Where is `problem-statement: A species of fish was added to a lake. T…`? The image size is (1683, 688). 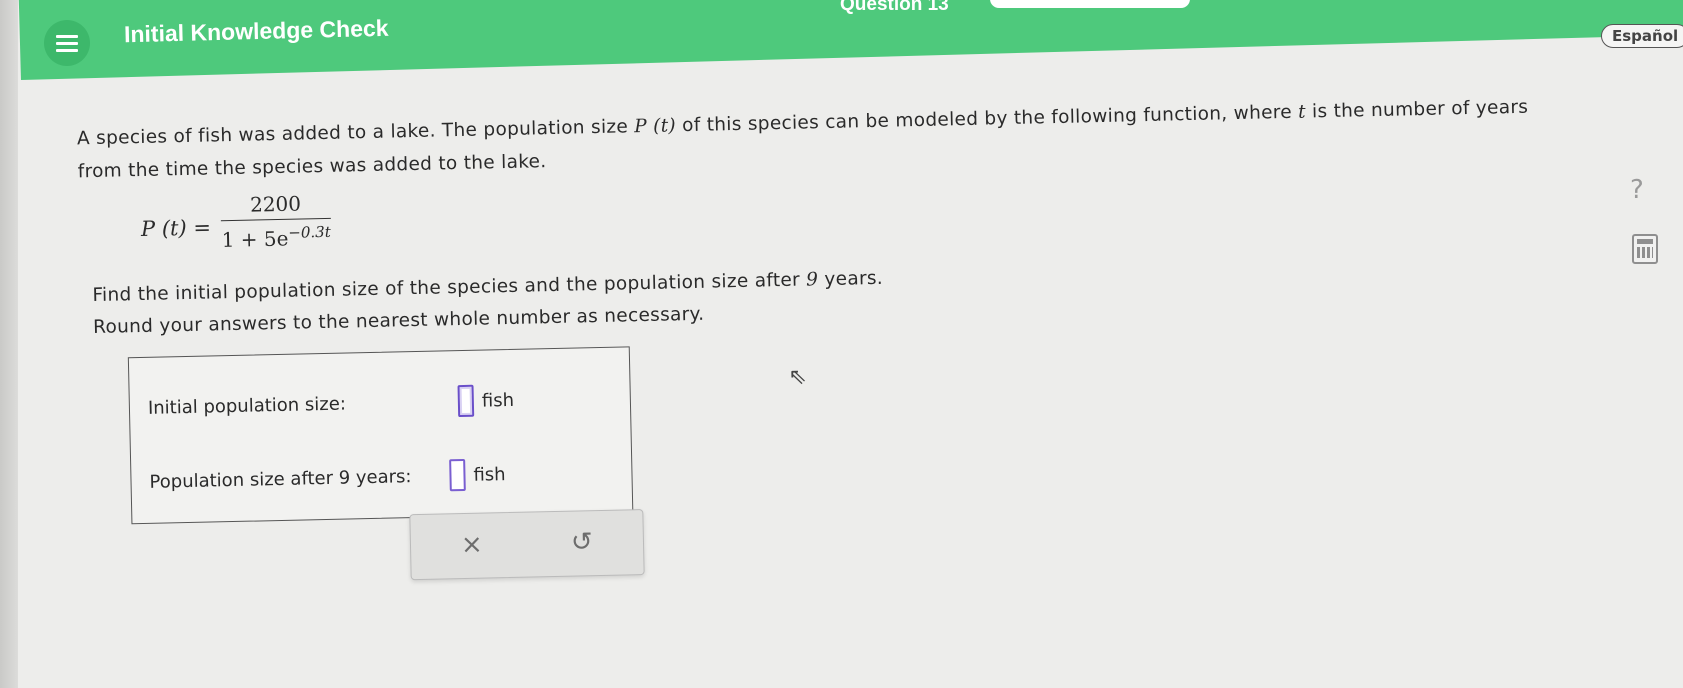
problem-statement: A species of fish was added to a lake. T… is located at coordinates (827, 139).